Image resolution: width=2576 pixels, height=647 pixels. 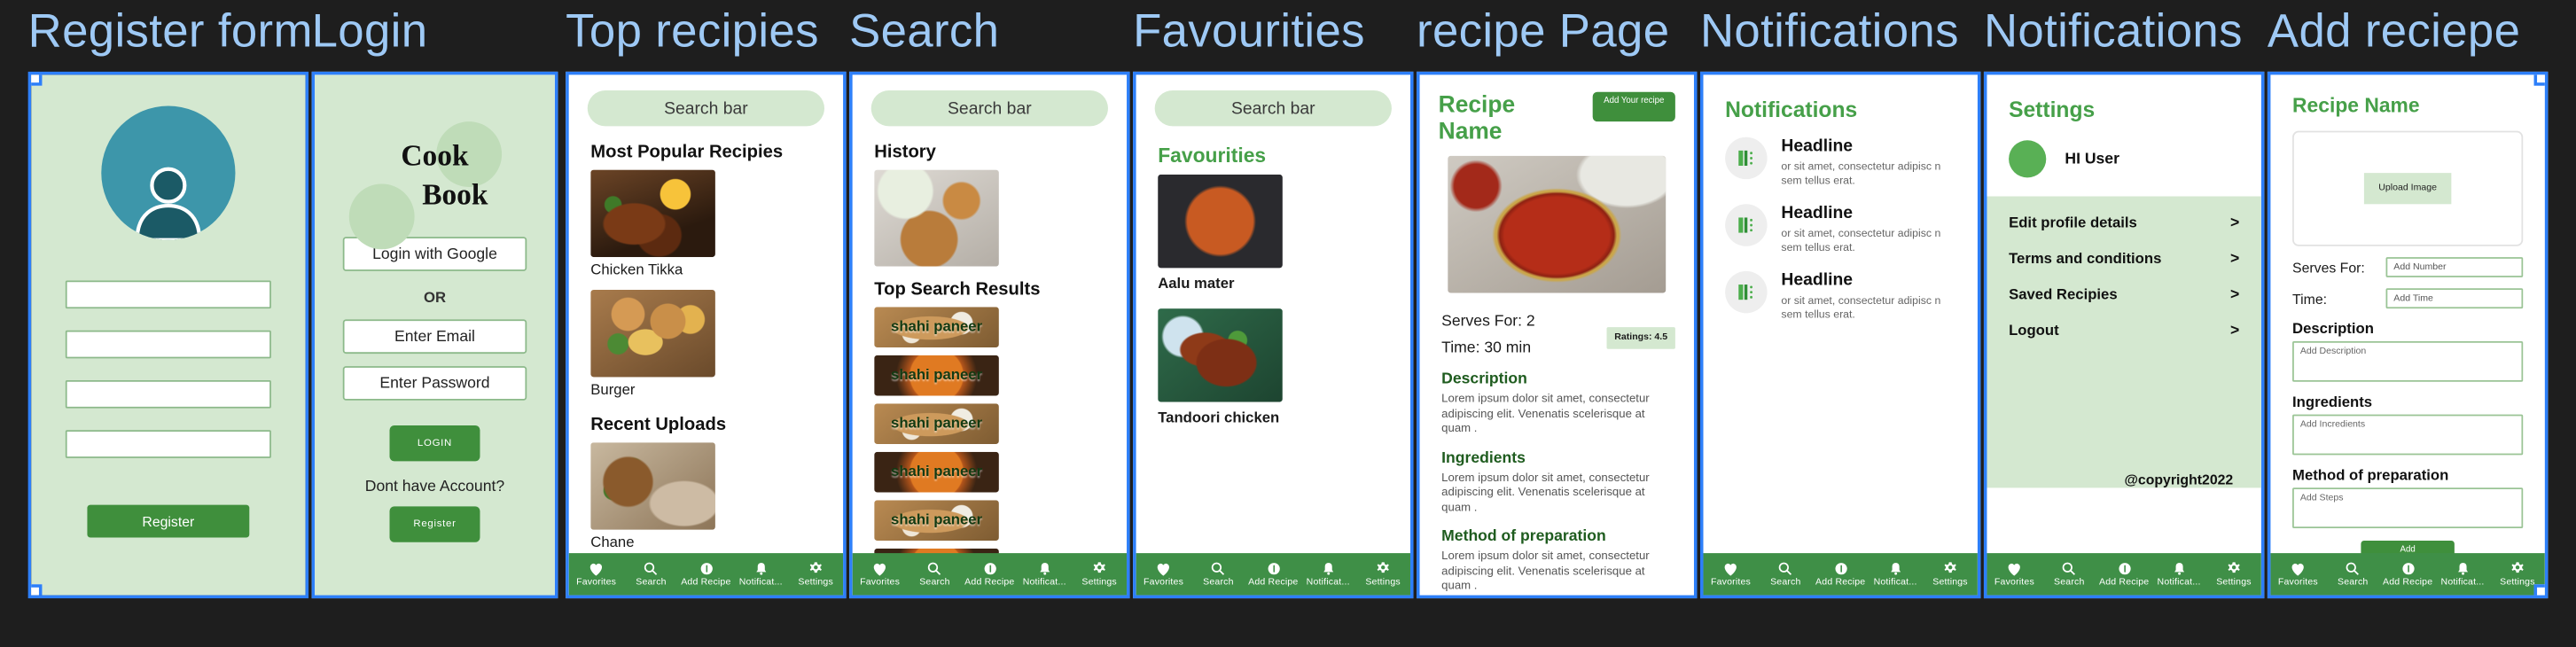 What do you see at coordinates (2408, 361) in the screenshot?
I see `description-textarea: Add Description` at bounding box center [2408, 361].